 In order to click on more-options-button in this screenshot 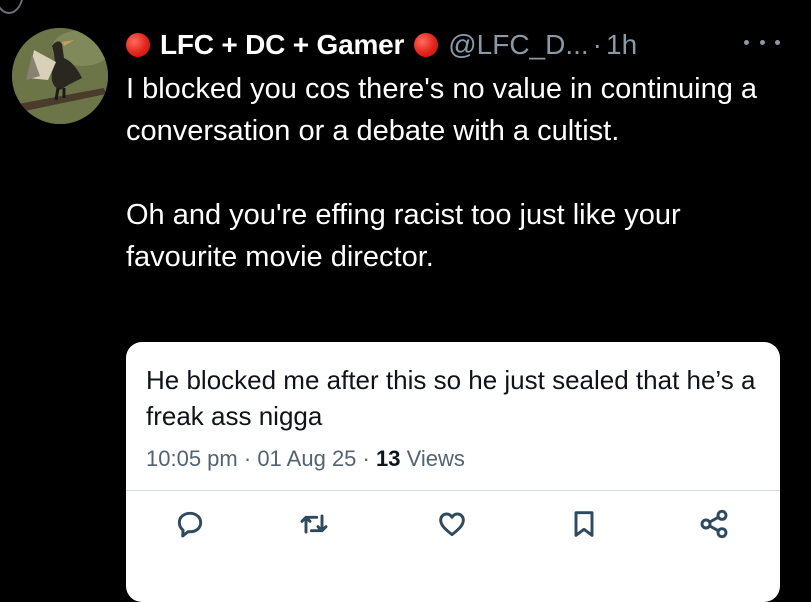, I will do `click(762, 42)`.